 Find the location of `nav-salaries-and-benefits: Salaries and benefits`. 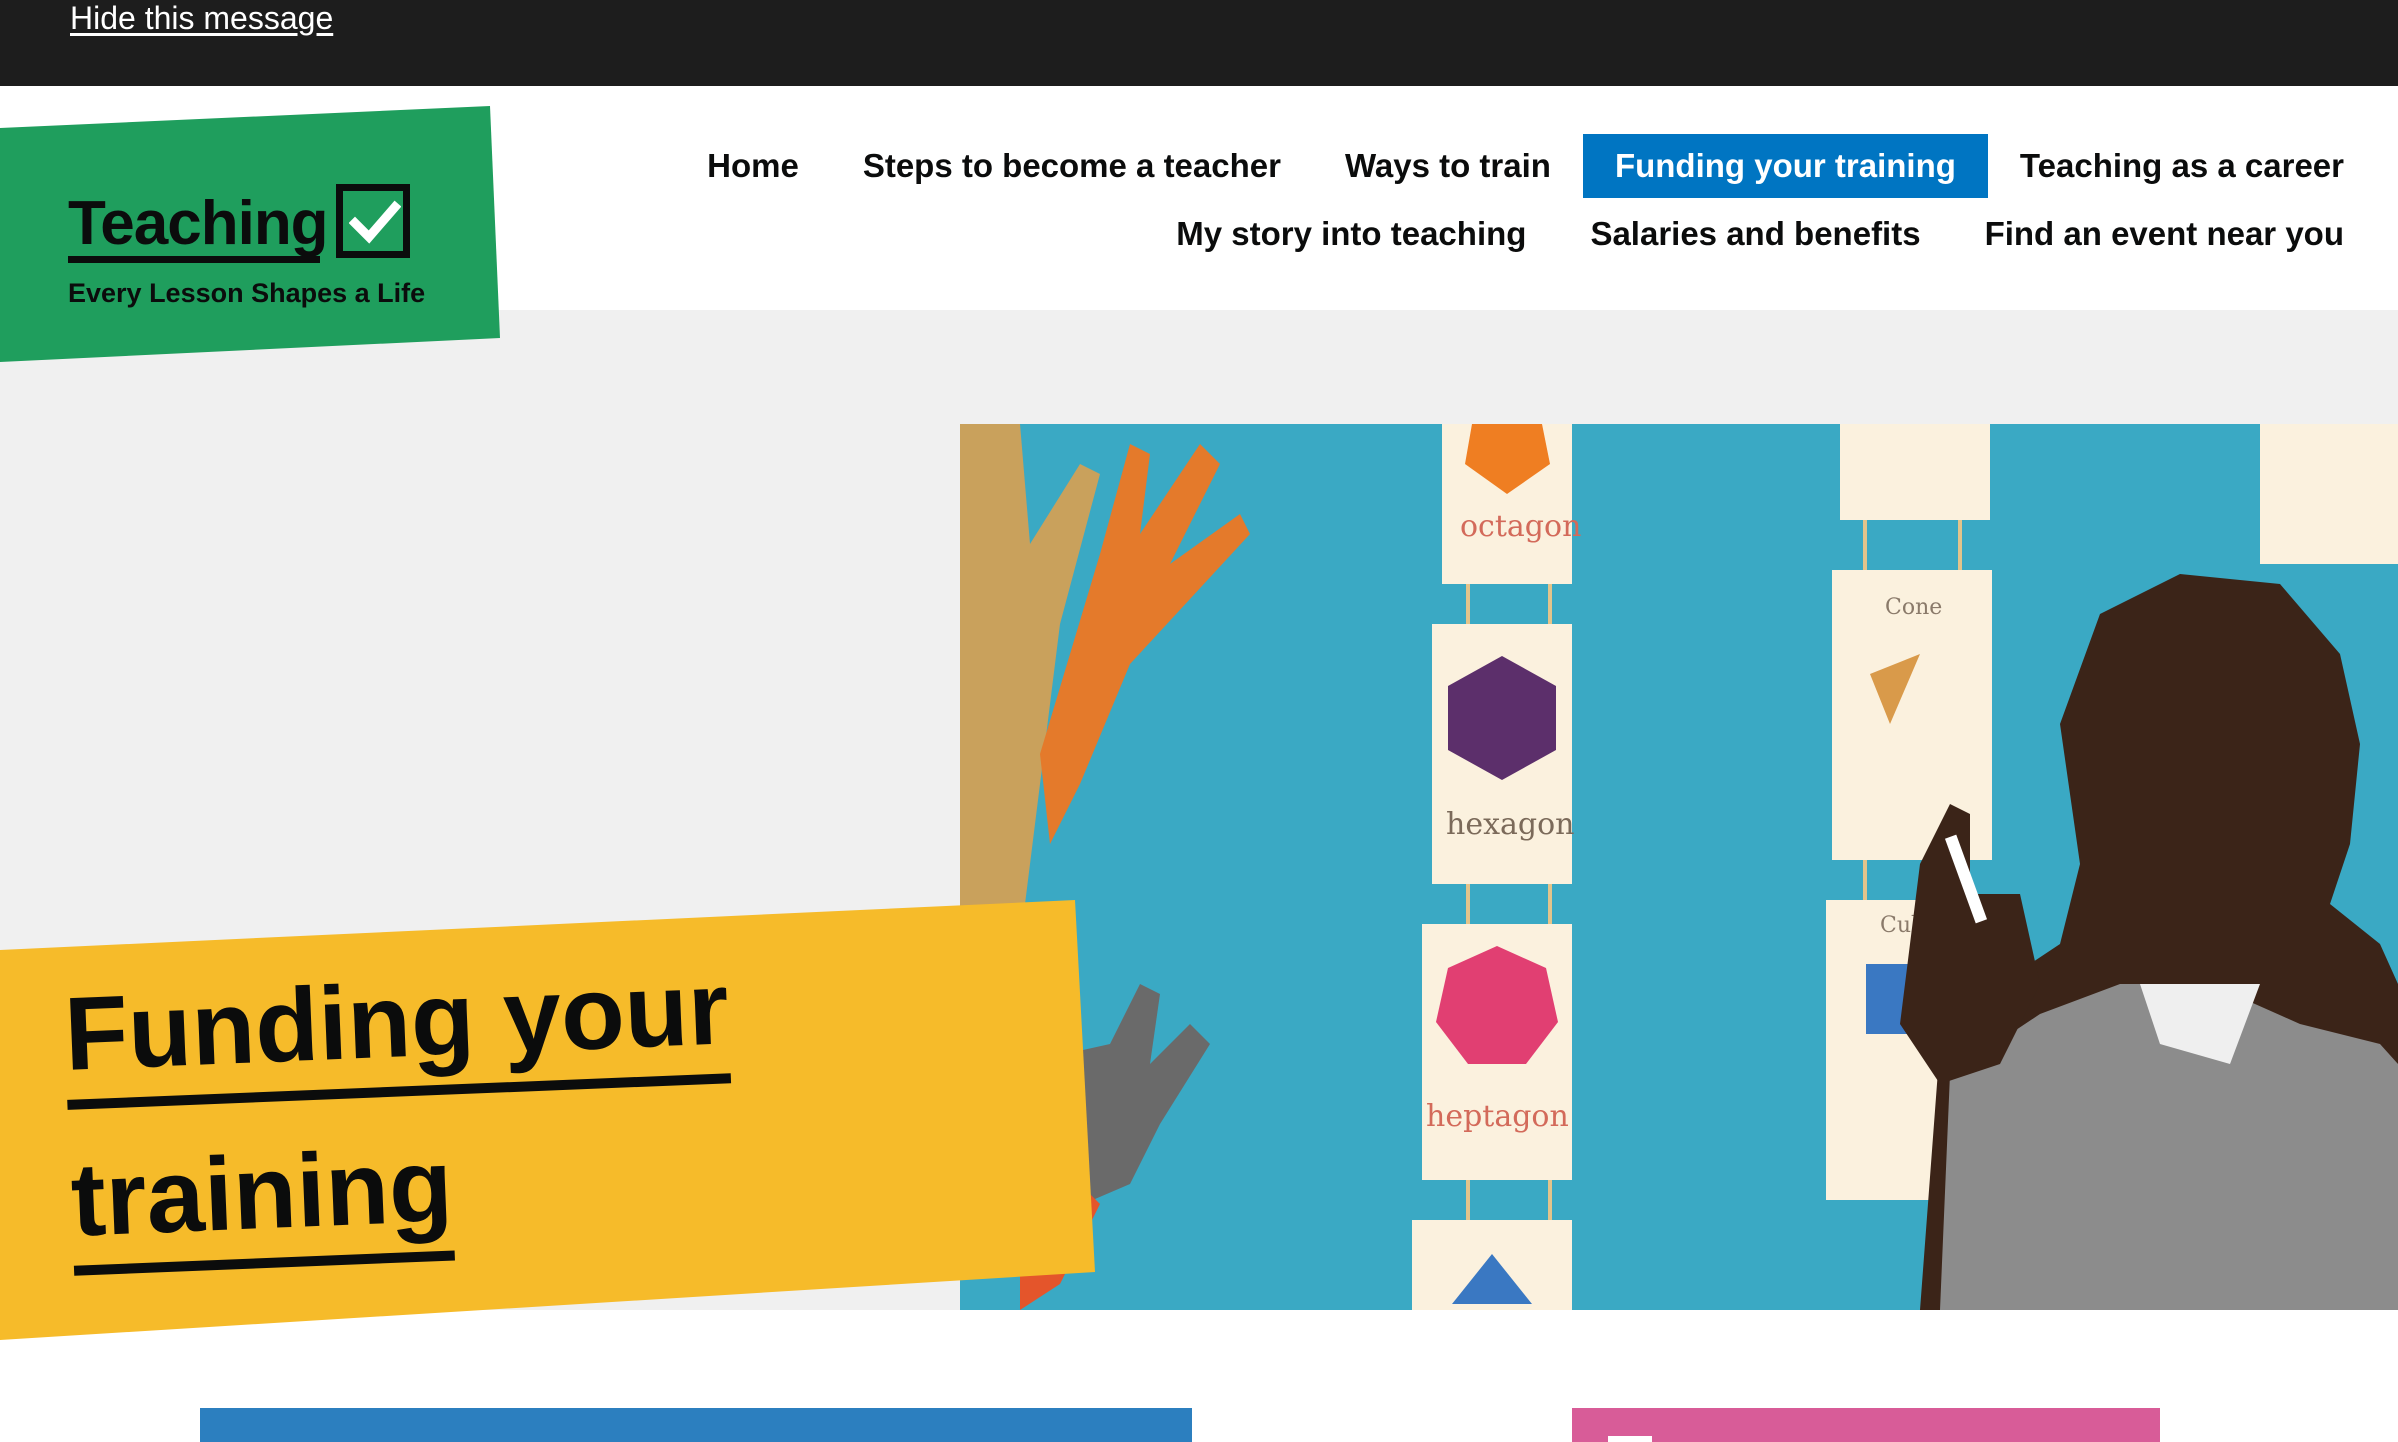

nav-salaries-and-benefits: Salaries and benefits is located at coordinates (1755, 234).